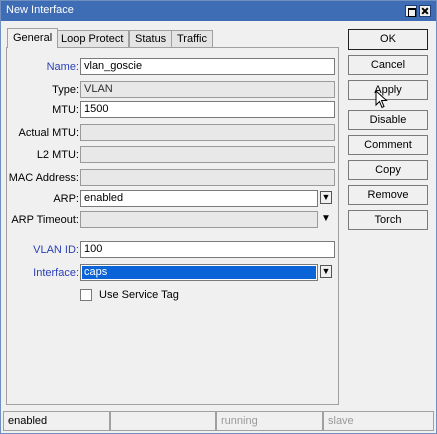 This screenshot has width=437, height=434. I want to click on mac-address-row: MAC Address:, so click(173, 178).